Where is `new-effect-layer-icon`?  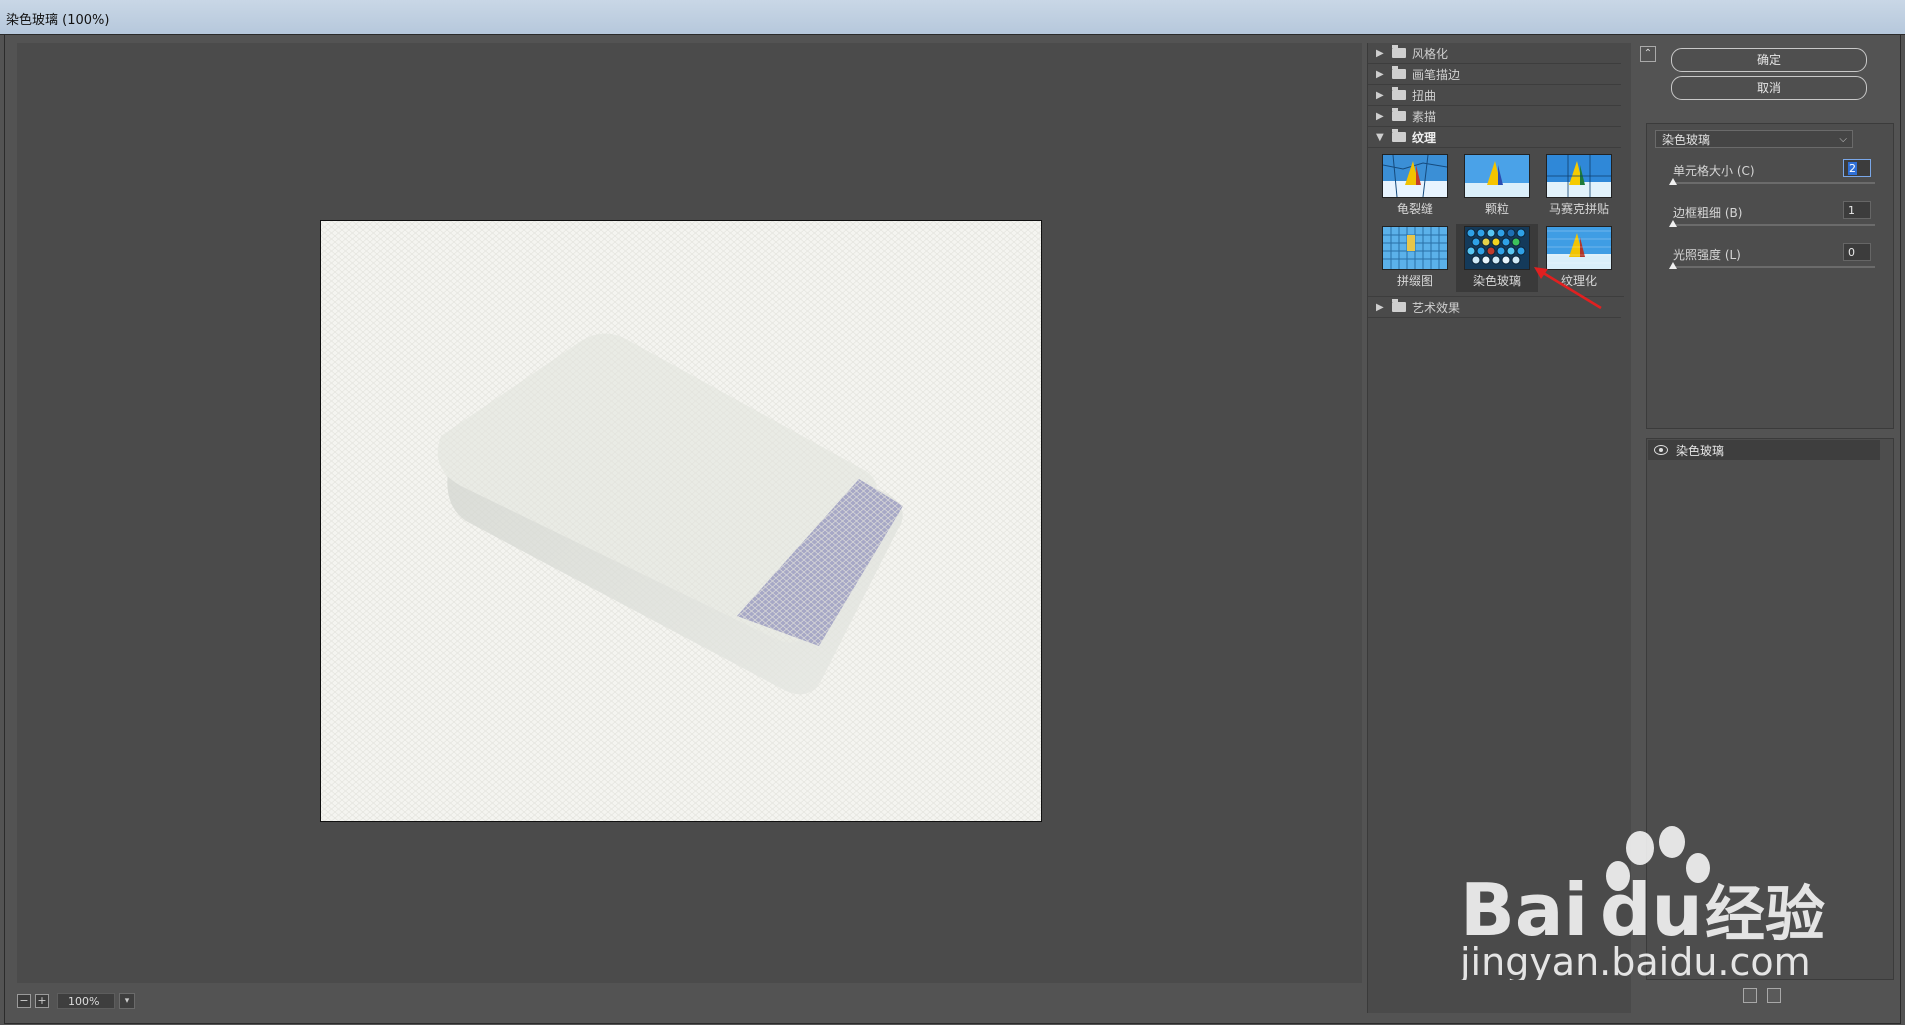 new-effect-layer-icon is located at coordinates (1750, 995).